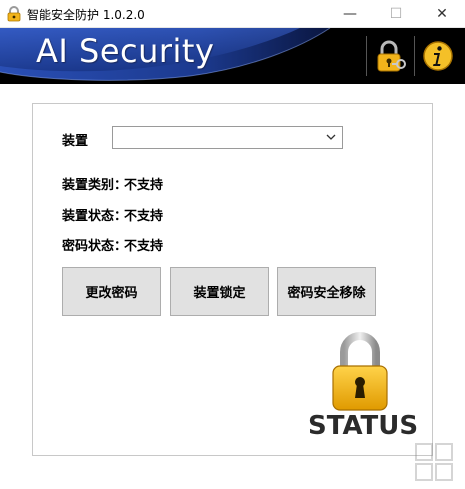 The image size is (465, 489). I want to click on lock-device-button: 装置锁定, so click(219, 291).